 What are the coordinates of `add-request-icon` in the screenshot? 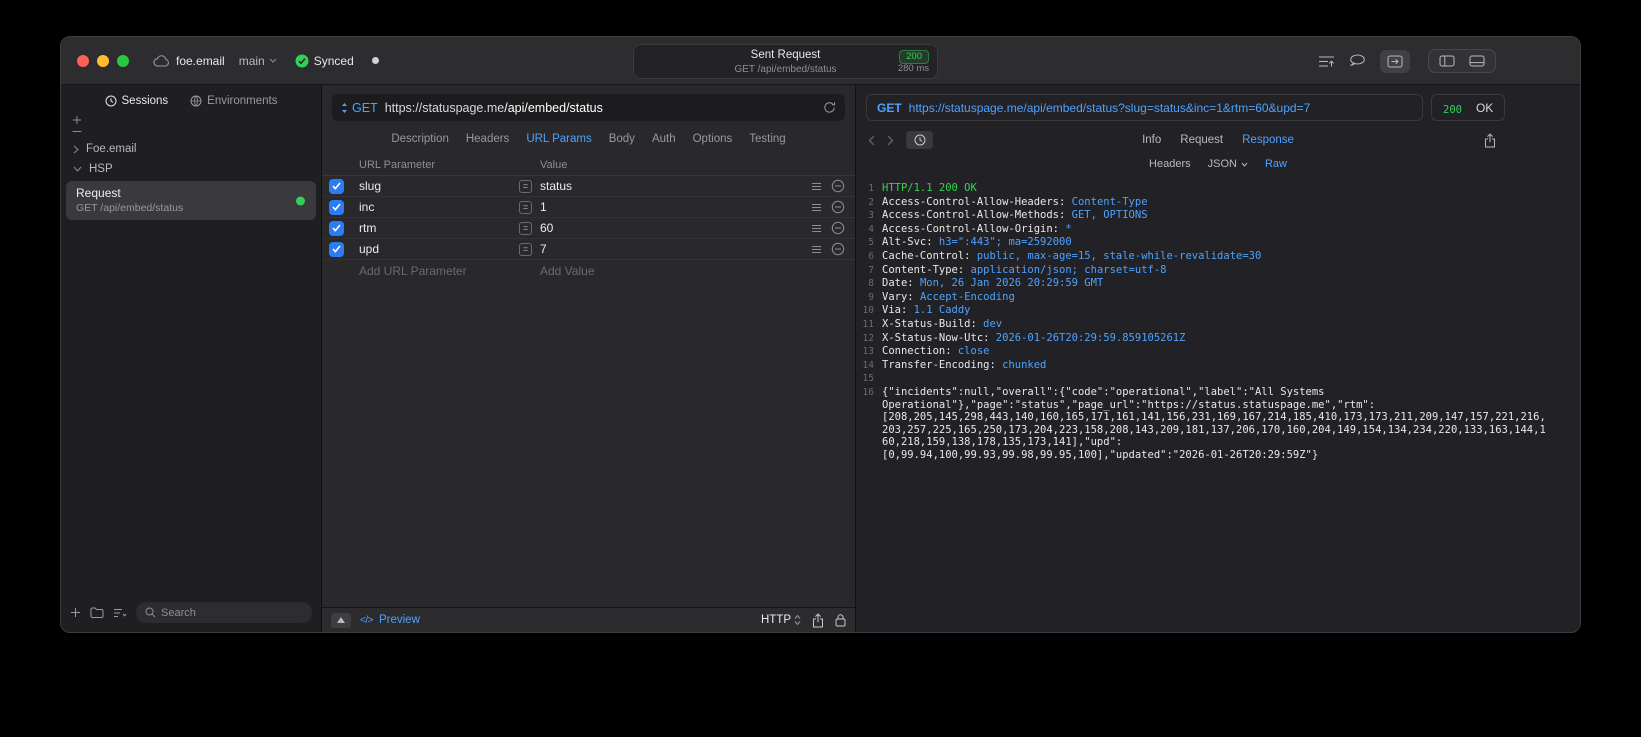 It's located at (75, 612).